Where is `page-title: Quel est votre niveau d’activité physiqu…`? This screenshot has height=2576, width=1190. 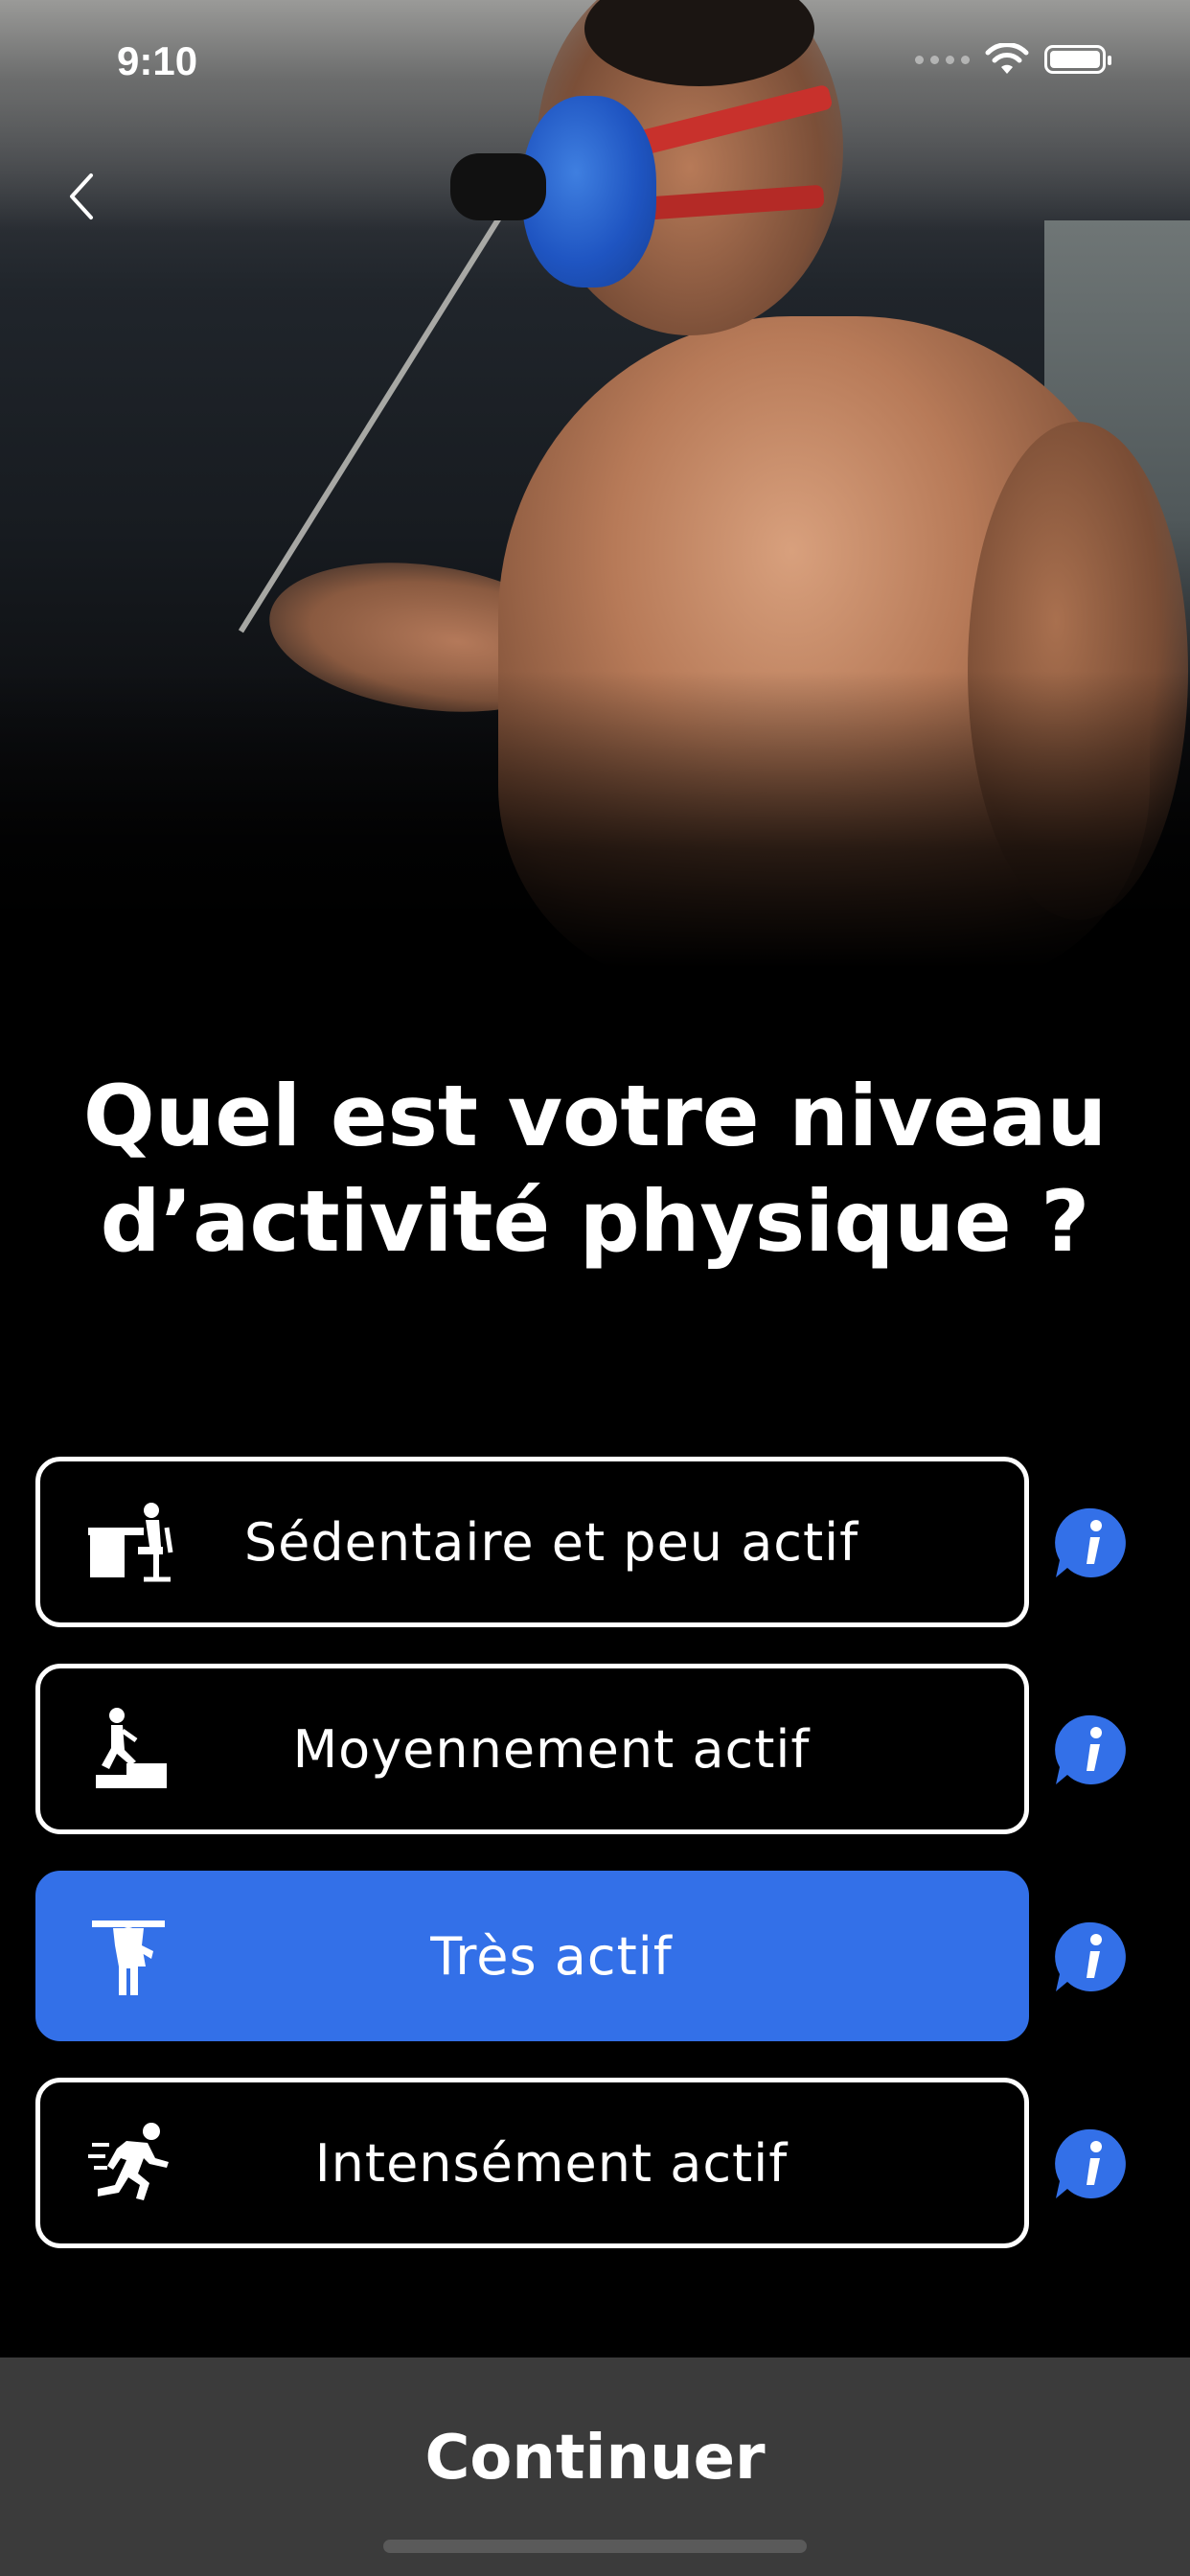 page-title: Quel est votre niveau d’activité physiqu… is located at coordinates (595, 1169).